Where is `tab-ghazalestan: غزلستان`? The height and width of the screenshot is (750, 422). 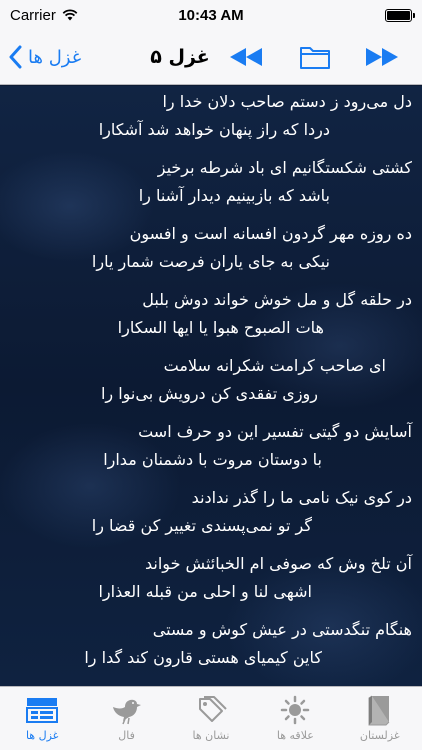
tab-ghazalestan: غزلستان is located at coordinates (380, 718).